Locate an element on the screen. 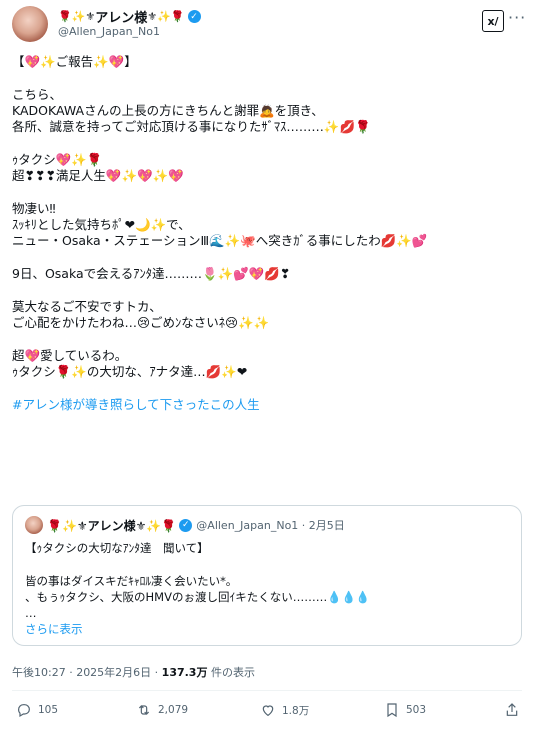  verified-badge-icon: ✓ is located at coordinates (194, 16).